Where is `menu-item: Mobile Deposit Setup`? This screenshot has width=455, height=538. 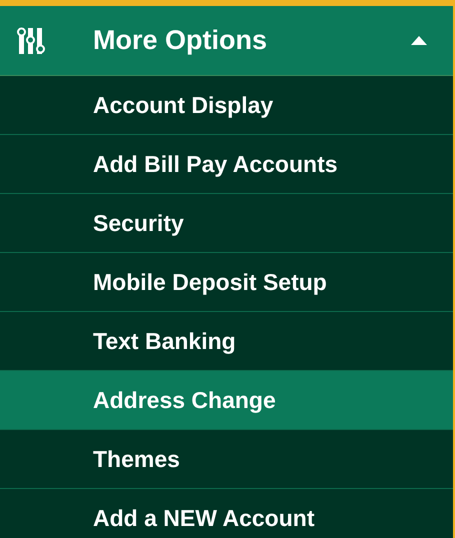 menu-item: Mobile Deposit Setup is located at coordinates (226, 282).